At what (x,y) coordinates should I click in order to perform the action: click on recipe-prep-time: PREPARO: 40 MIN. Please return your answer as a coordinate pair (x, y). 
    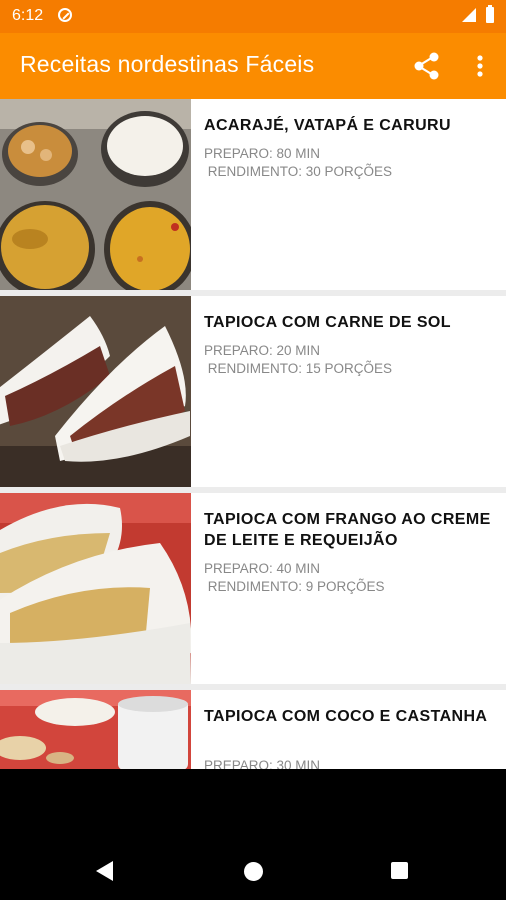
    Looking at the image, I should click on (262, 568).